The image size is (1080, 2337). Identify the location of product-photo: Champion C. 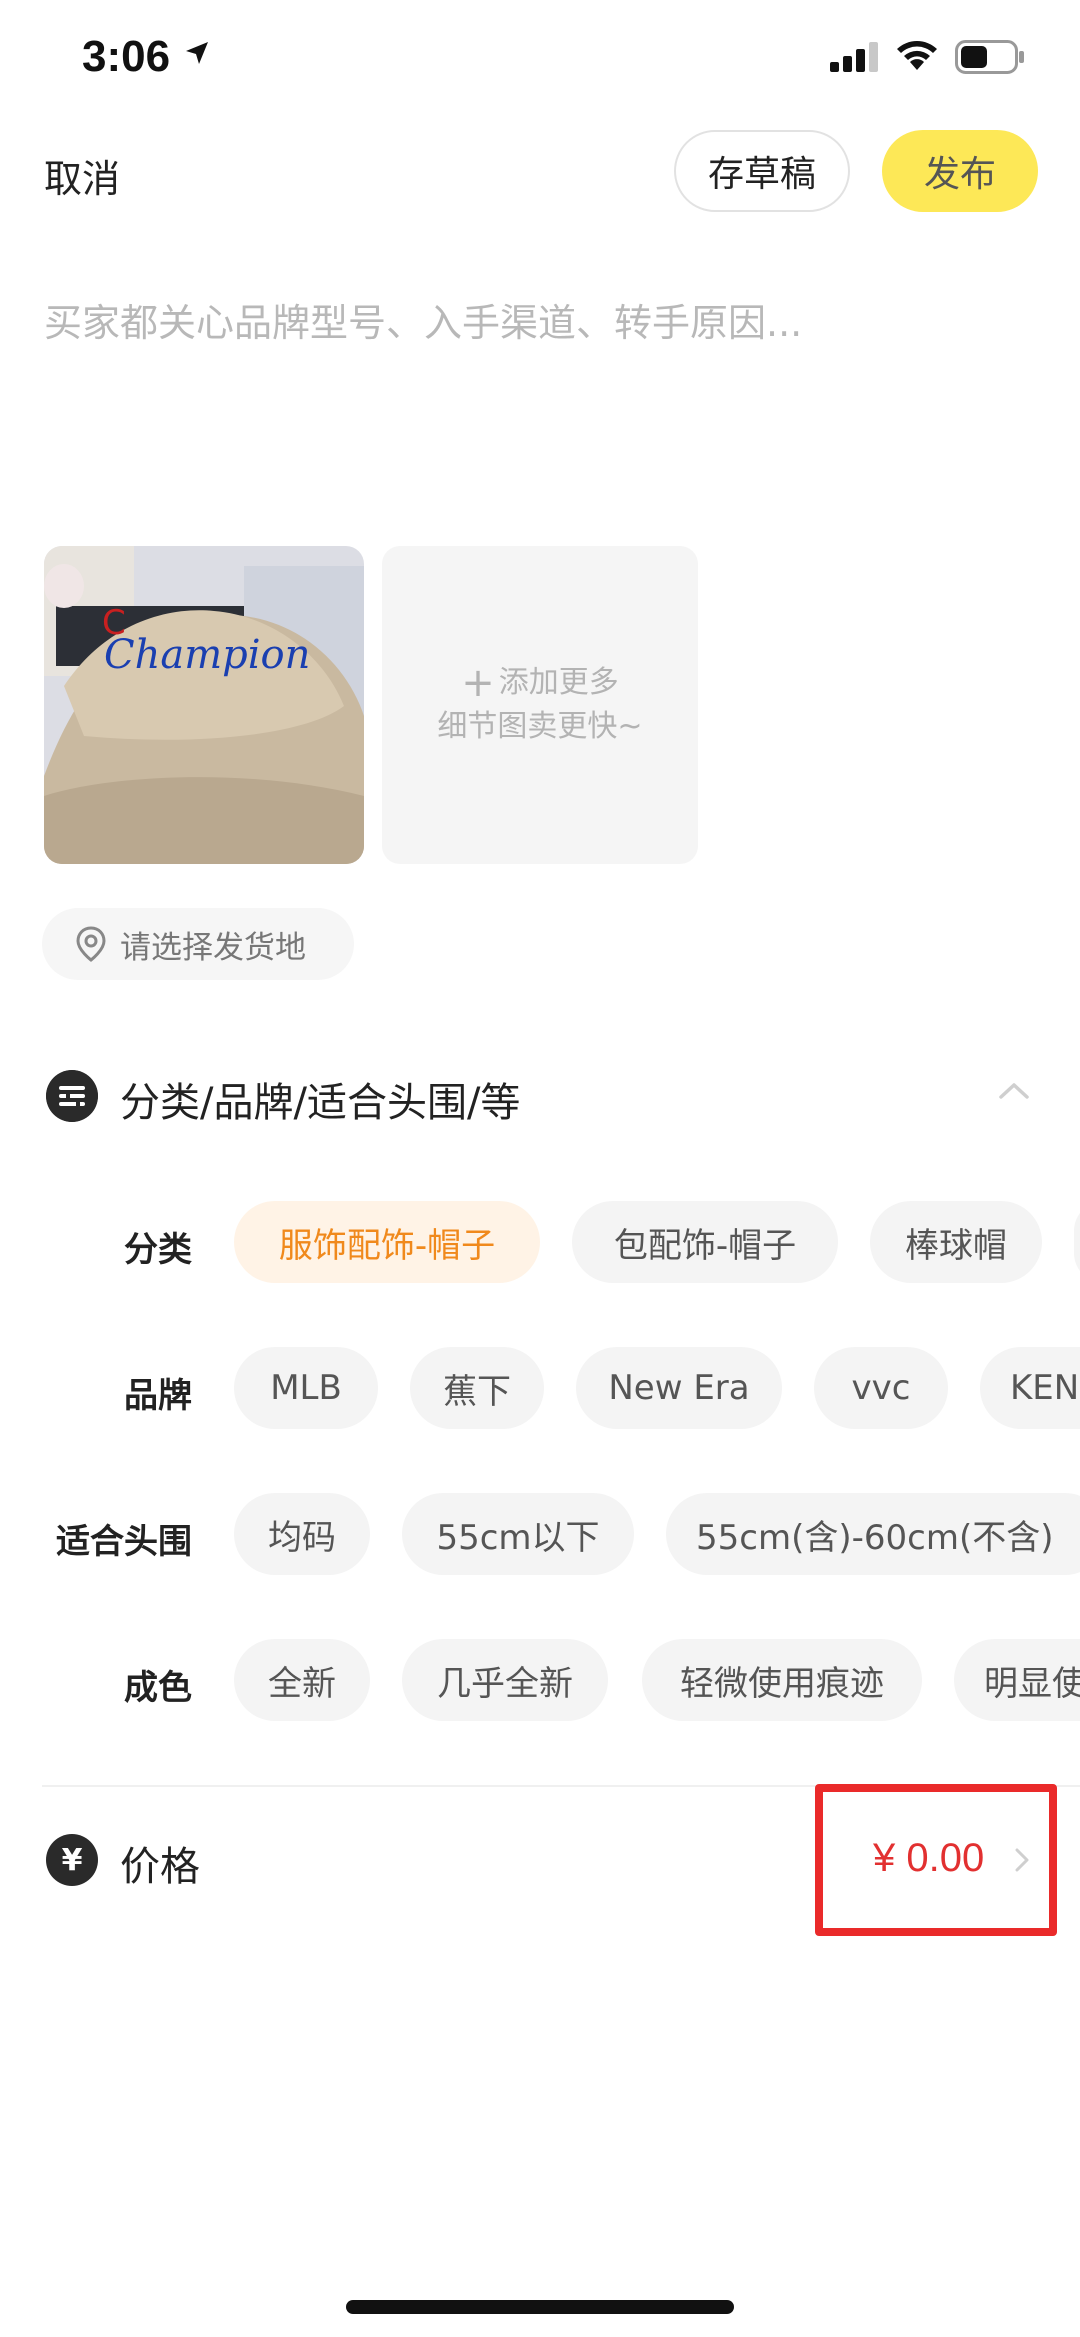
(204, 705).